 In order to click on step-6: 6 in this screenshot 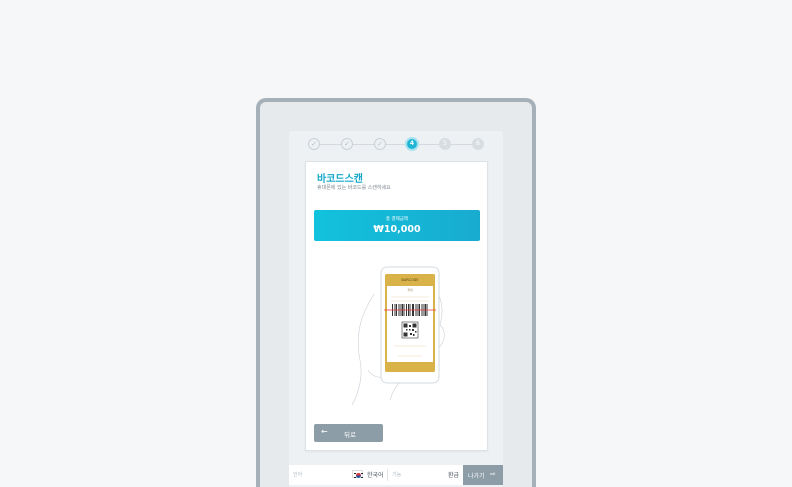, I will do `click(478, 144)`.